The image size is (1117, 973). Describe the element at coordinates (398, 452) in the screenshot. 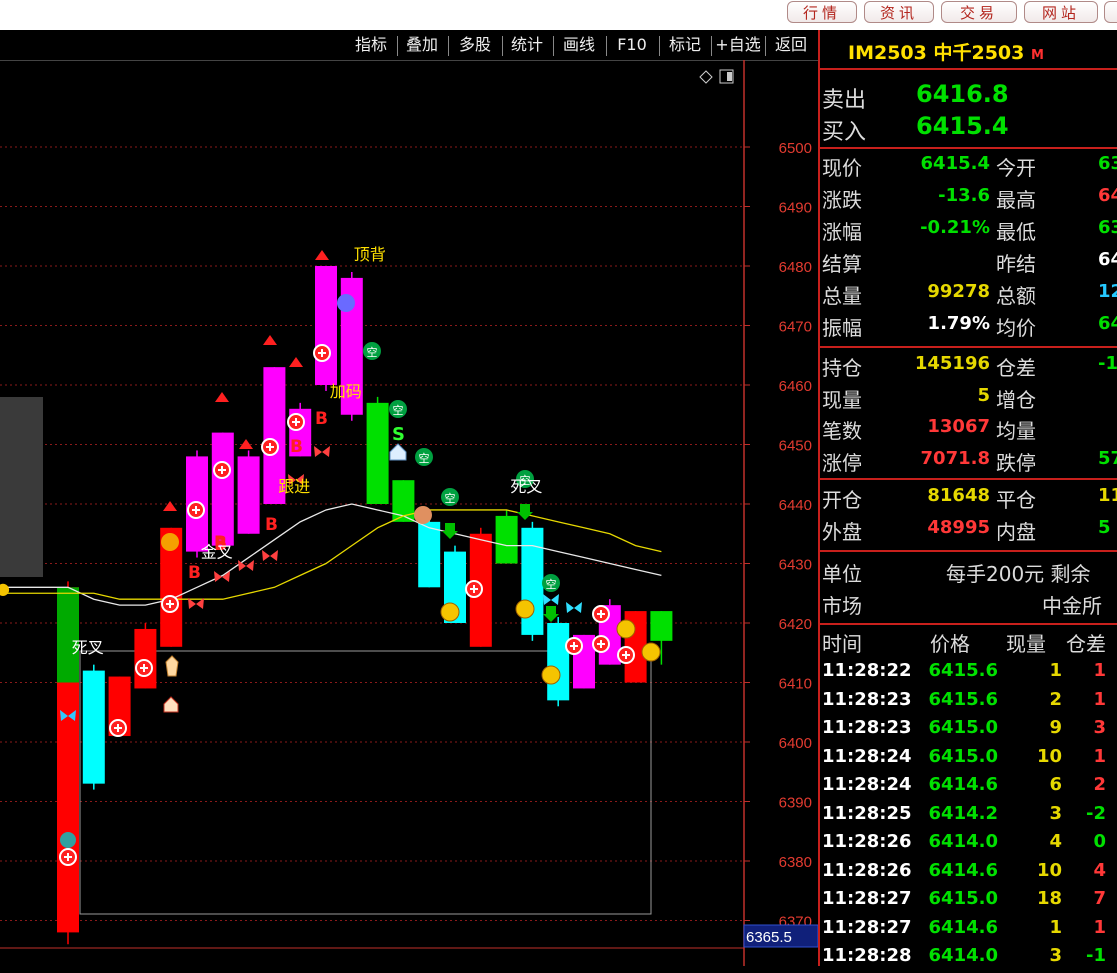

I see `house-icon` at that location.